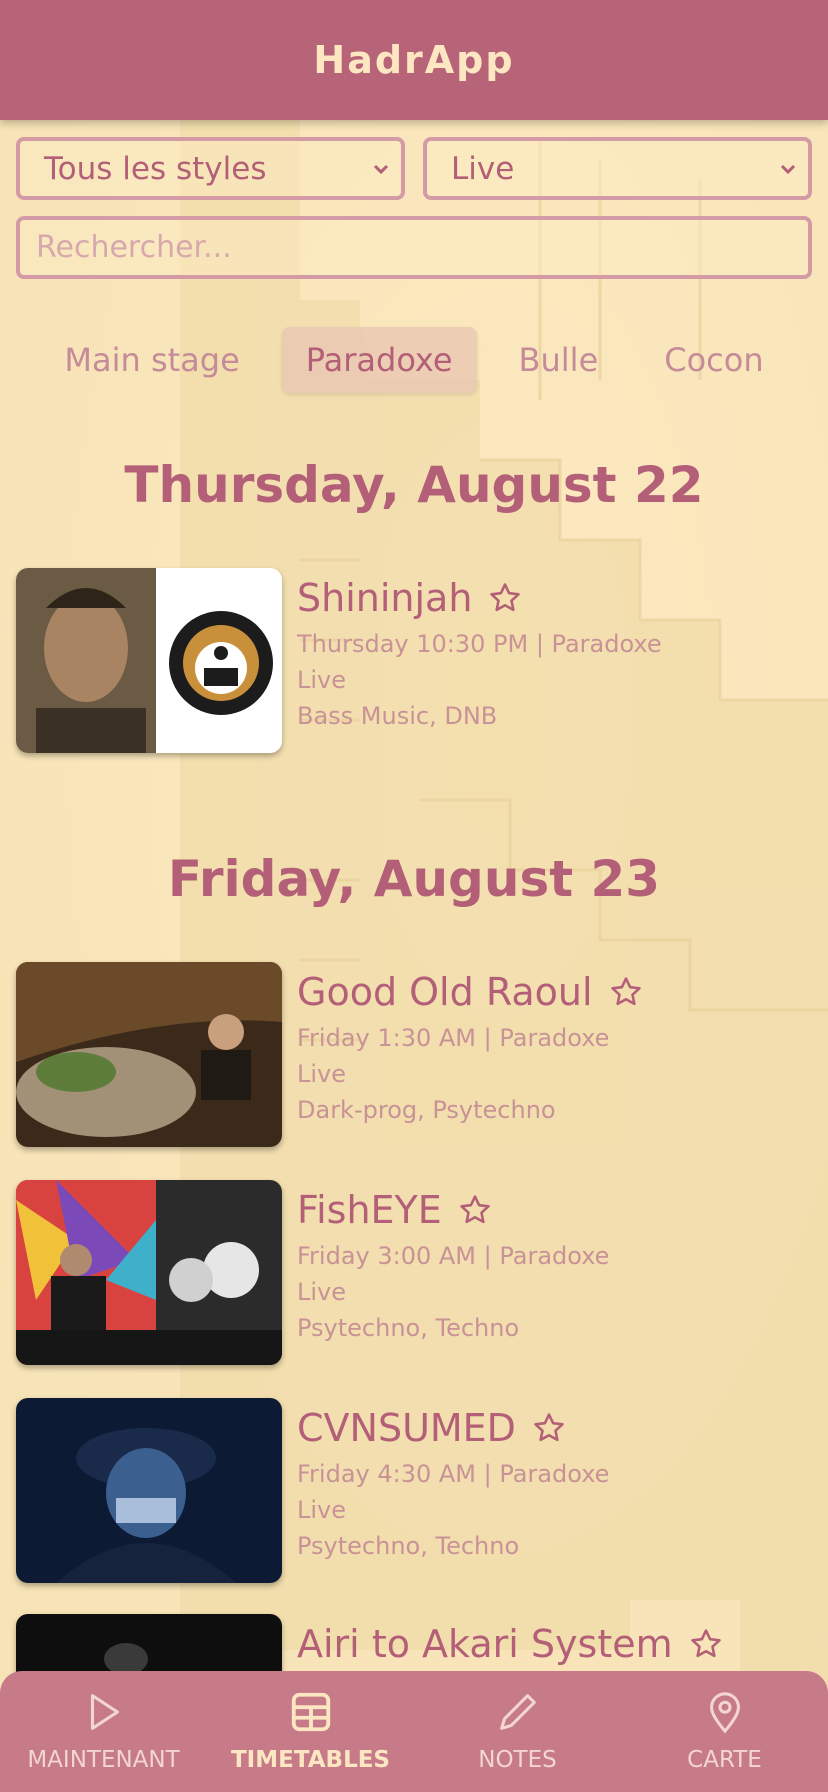 The image size is (828, 1792). I want to click on app-title: HadrApp, so click(414, 60).